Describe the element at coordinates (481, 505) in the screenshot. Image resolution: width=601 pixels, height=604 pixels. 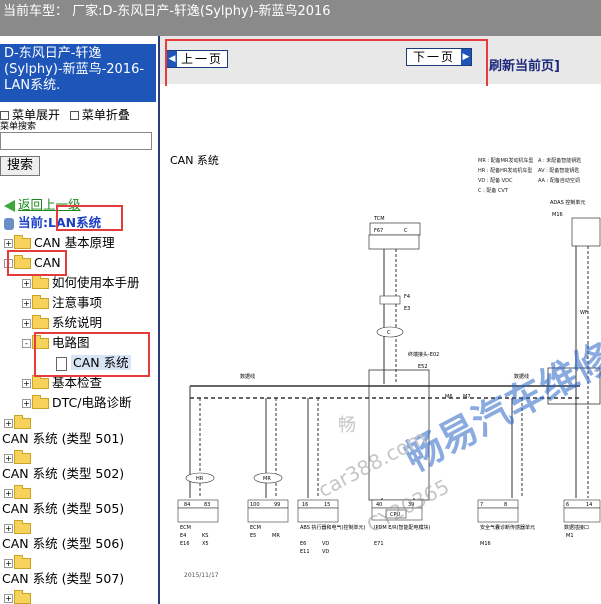
I see `pin-label: 7` at that location.